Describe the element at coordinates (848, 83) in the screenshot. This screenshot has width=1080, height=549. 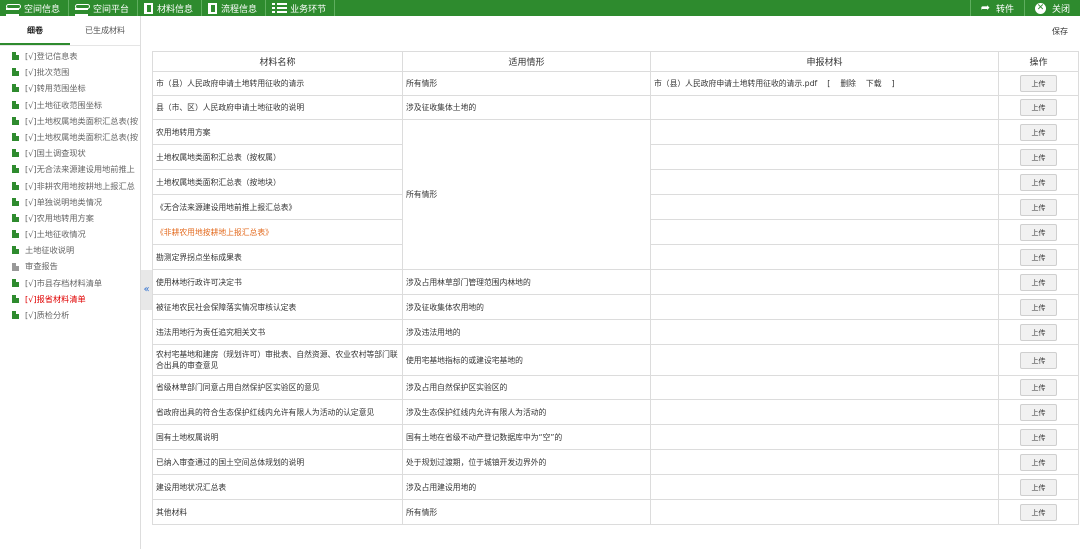
I see `delete-link: 删除` at that location.